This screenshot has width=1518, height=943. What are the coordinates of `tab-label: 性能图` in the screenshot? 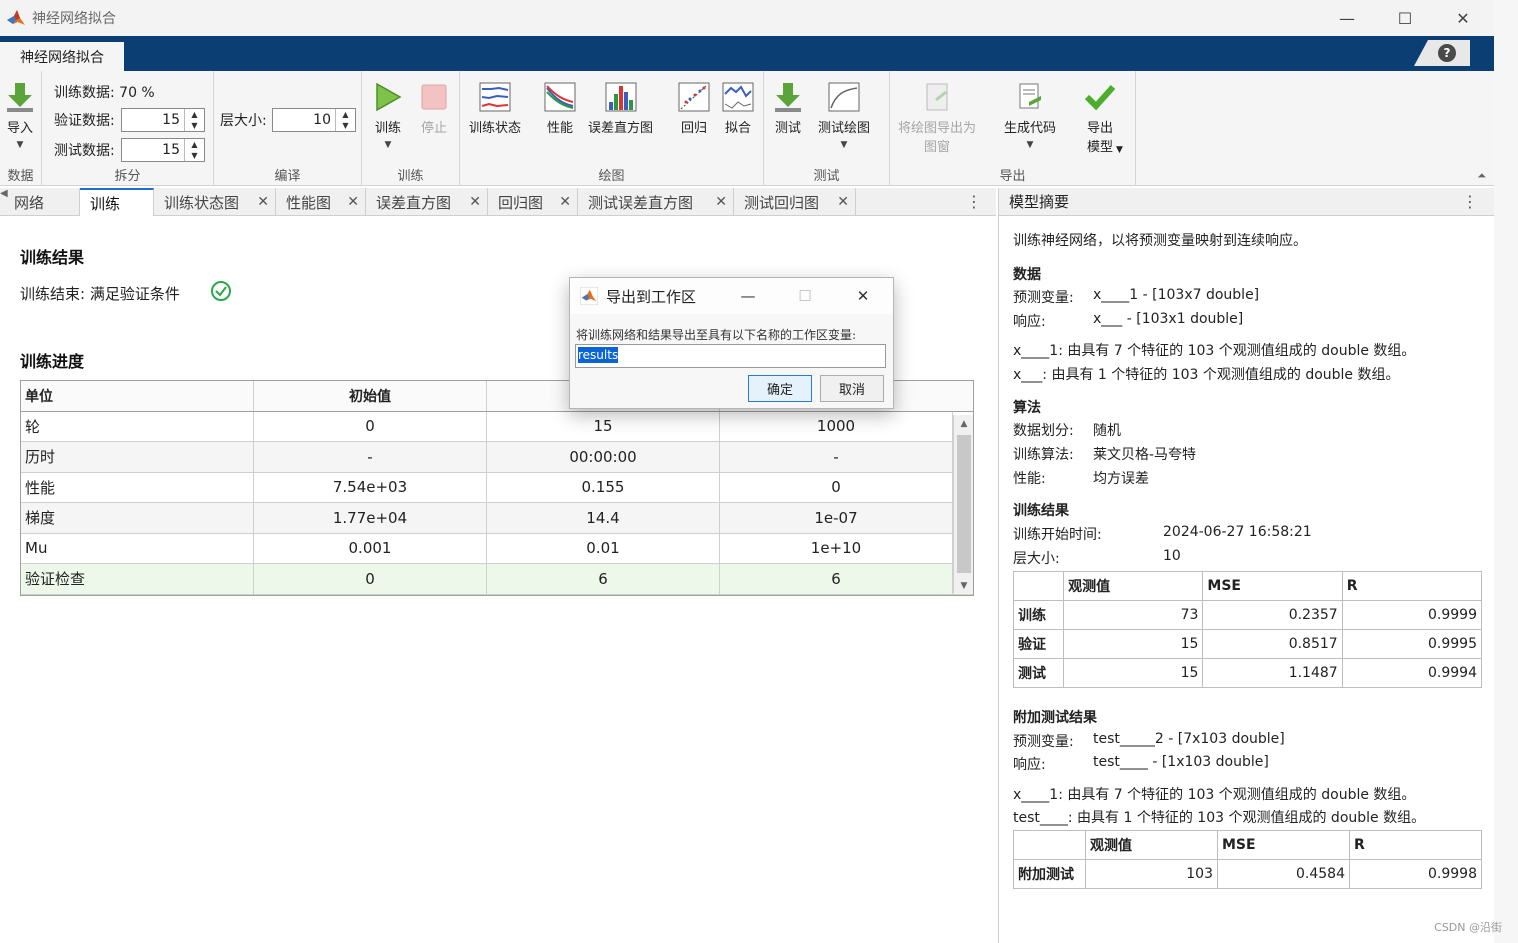 It's located at (309, 202).